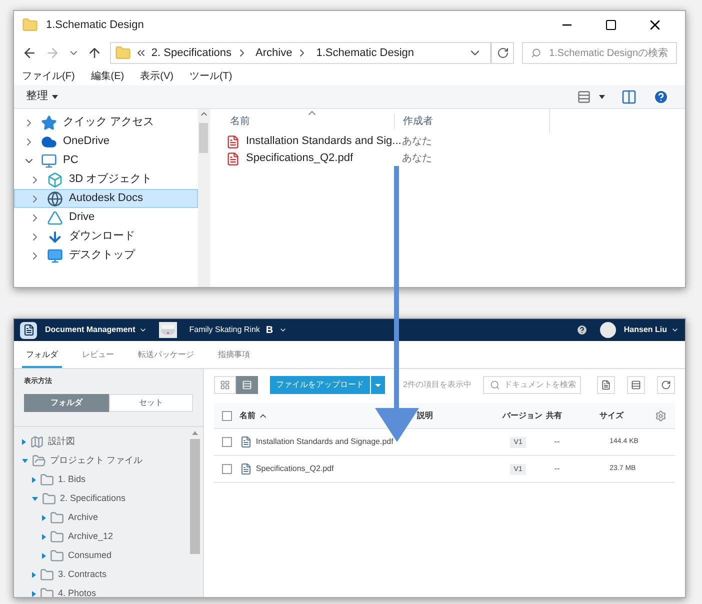  I want to click on column-header: 作成者, so click(471, 121).